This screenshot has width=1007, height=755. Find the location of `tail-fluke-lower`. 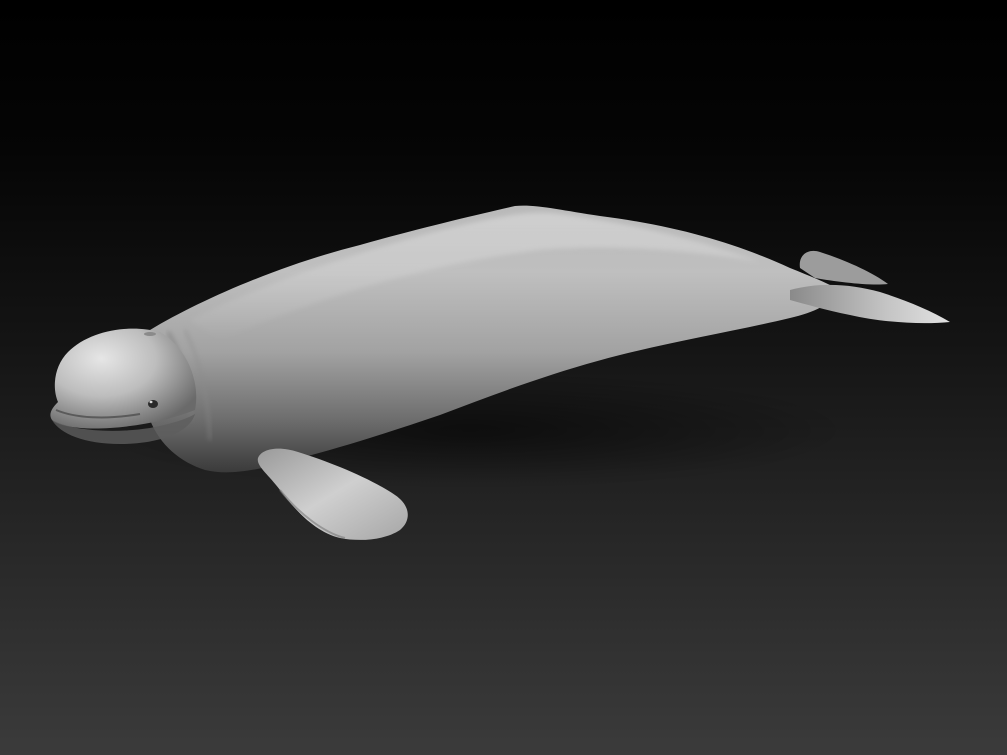

tail-fluke-lower is located at coordinates (870, 304).